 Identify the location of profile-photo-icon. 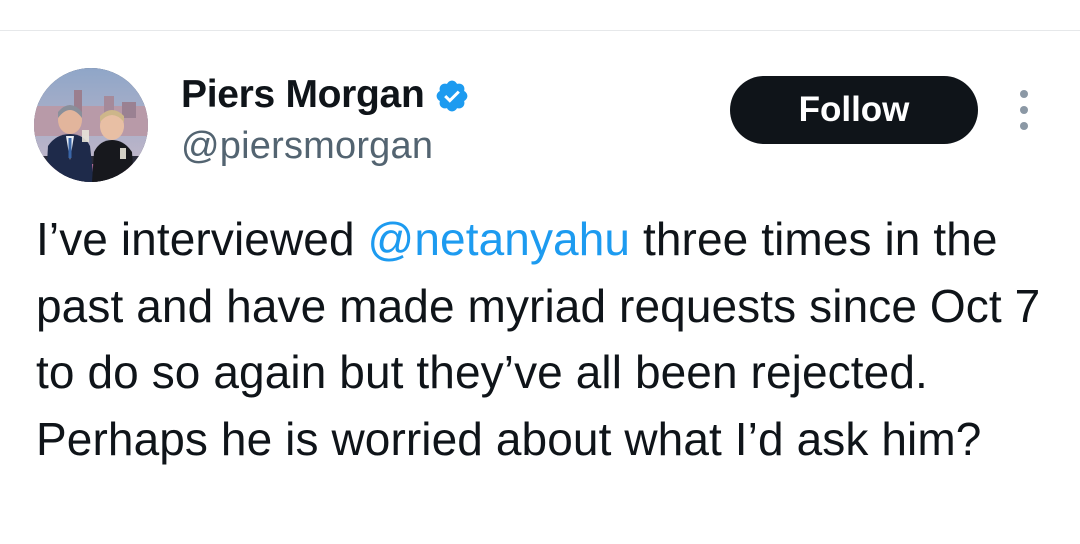
(91, 125).